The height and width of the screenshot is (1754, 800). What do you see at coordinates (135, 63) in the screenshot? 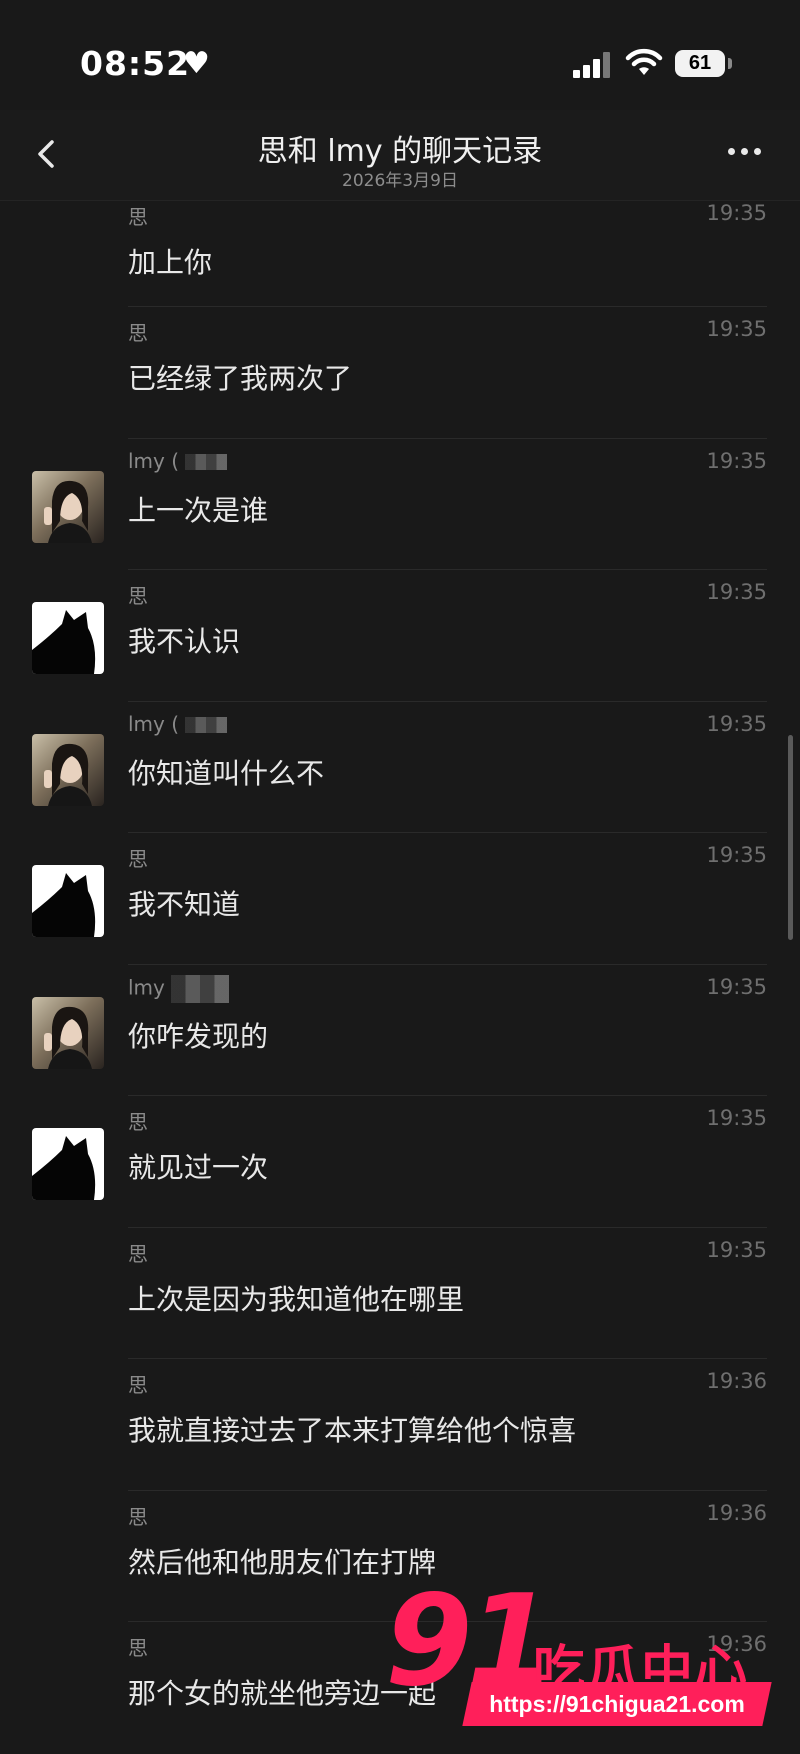
I see `status-time: 08:52` at bounding box center [135, 63].